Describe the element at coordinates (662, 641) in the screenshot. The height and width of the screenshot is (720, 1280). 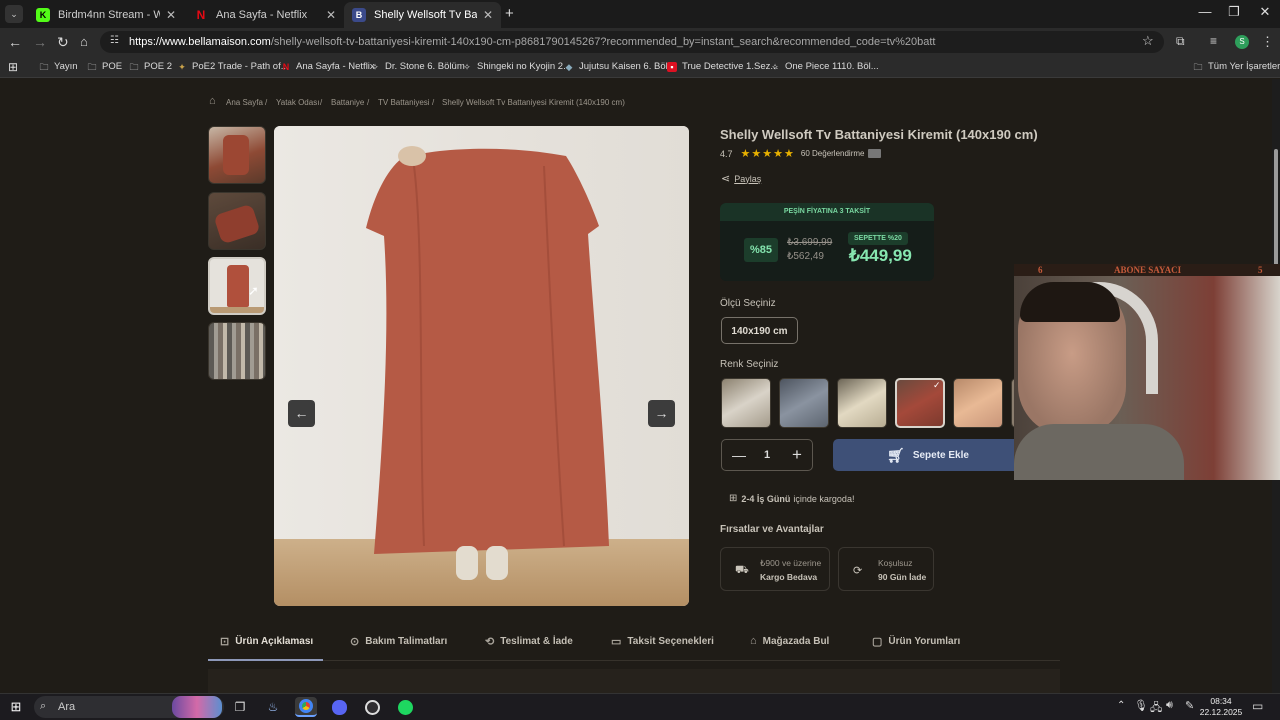
I see `tab-taksit-secenekleri: ▭ Taksit Seçenekleri` at that location.